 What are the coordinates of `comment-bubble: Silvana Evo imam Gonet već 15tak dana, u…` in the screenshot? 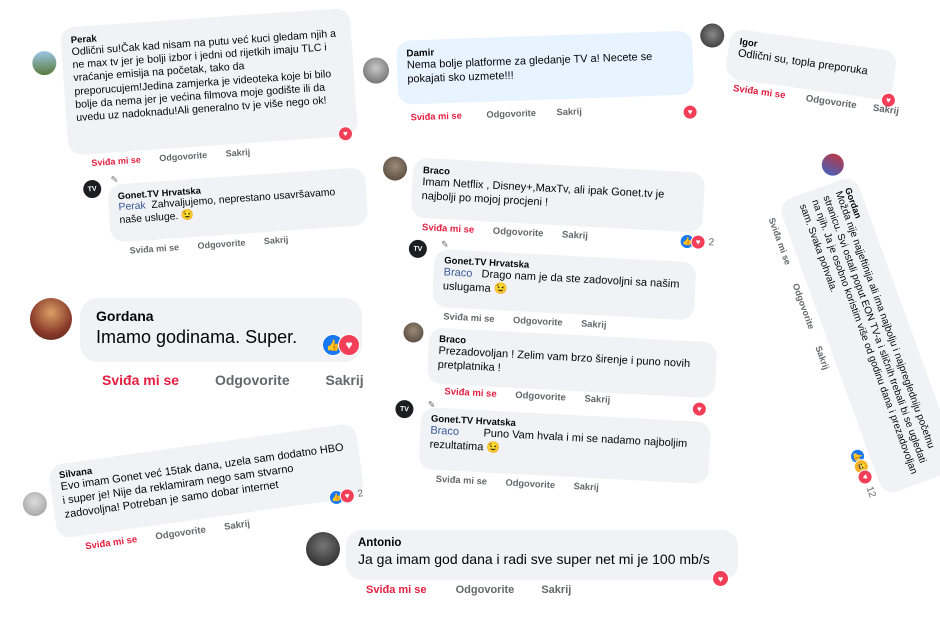 It's located at (206, 481).